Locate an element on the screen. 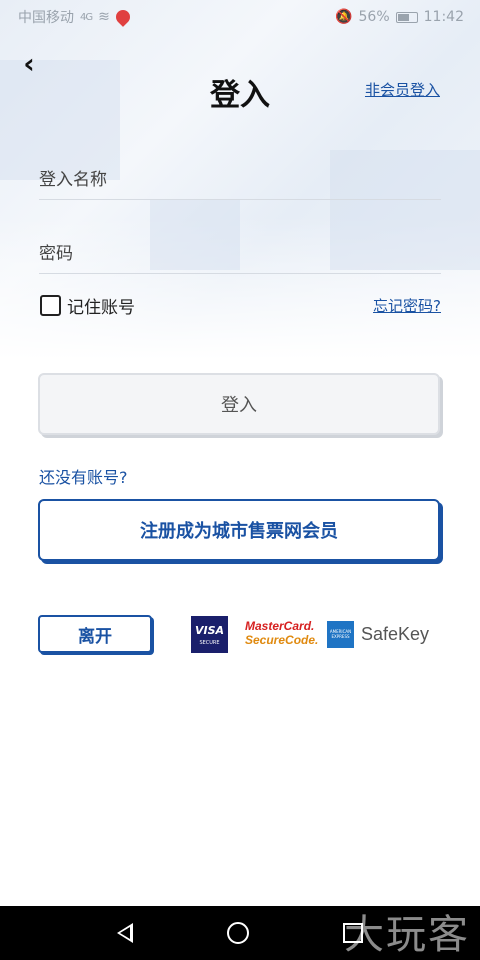 The height and width of the screenshot is (960, 480). username-field is located at coordinates (240, 180).